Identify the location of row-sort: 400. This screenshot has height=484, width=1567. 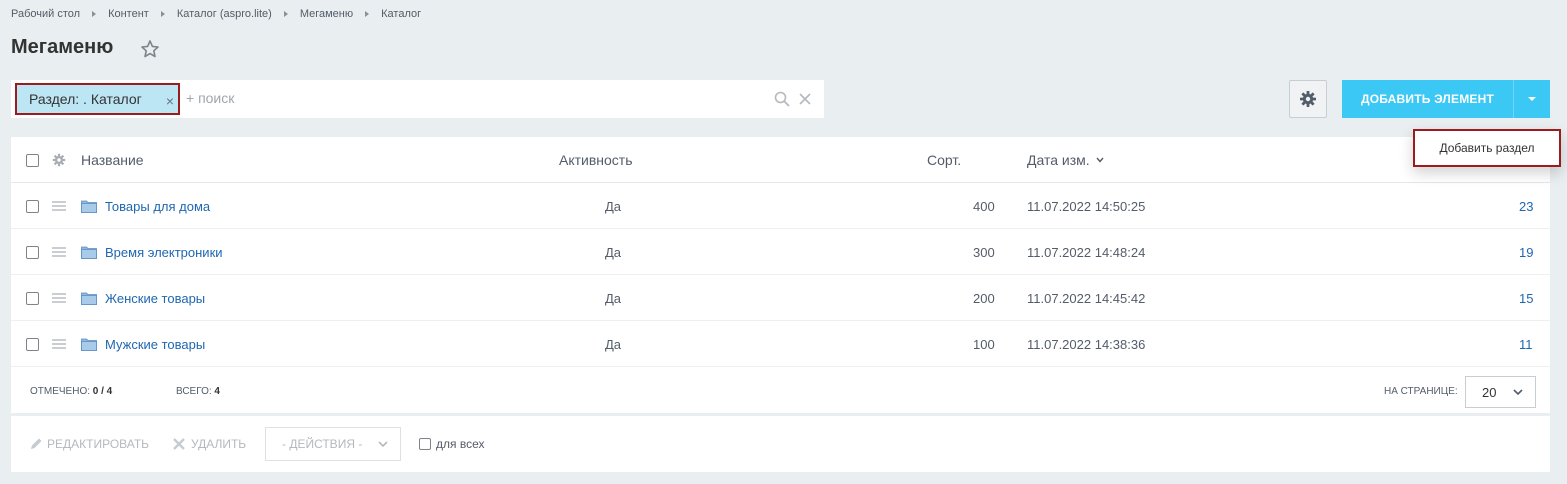
(984, 206).